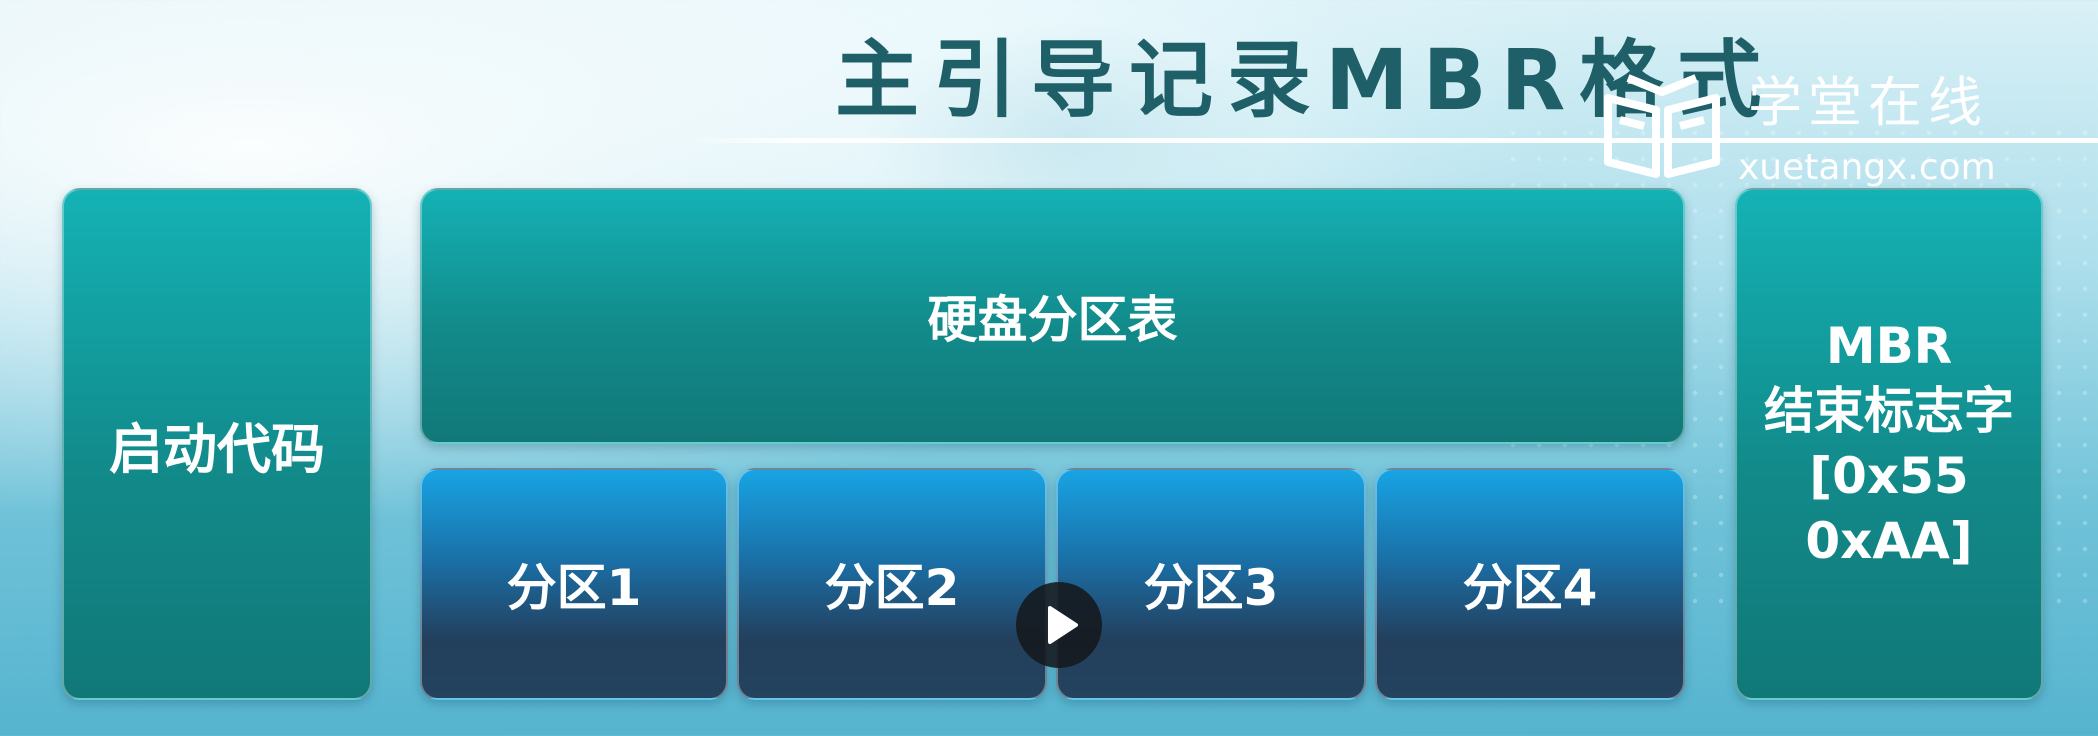 Image resolution: width=2098 pixels, height=736 pixels. I want to click on partition-label: 分区4, so click(1530, 588).